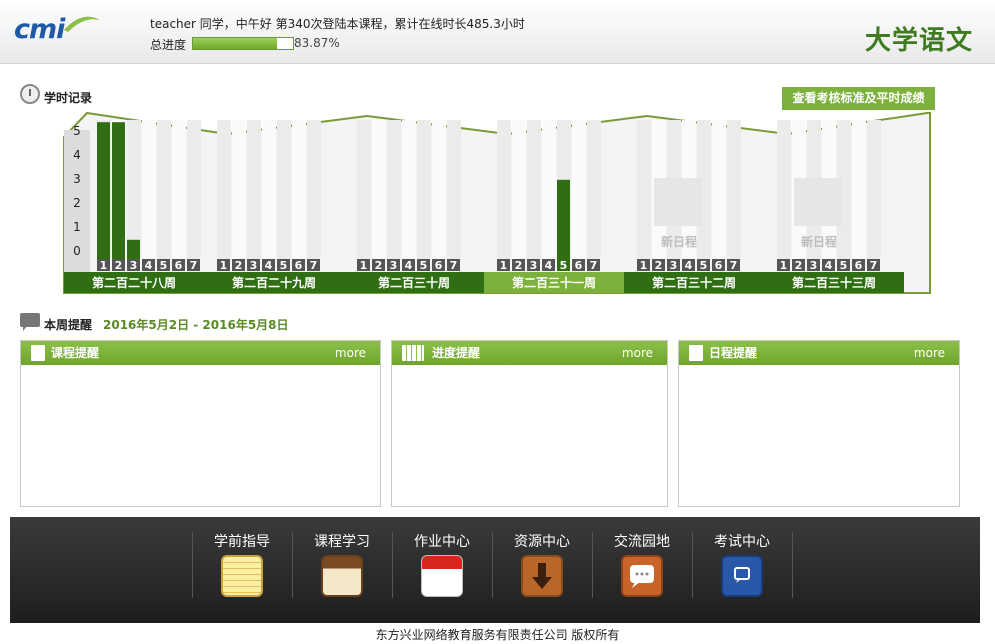 This screenshot has height=644, width=995. Describe the element at coordinates (554, 282) in the screenshot. I see `week-label: 第二百三十一周` at that location.